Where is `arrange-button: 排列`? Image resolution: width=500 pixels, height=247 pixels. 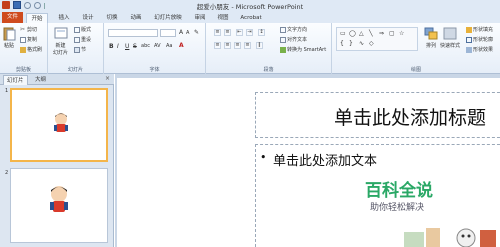 arrange-button: 排列 is located at coordinates (431, 37).